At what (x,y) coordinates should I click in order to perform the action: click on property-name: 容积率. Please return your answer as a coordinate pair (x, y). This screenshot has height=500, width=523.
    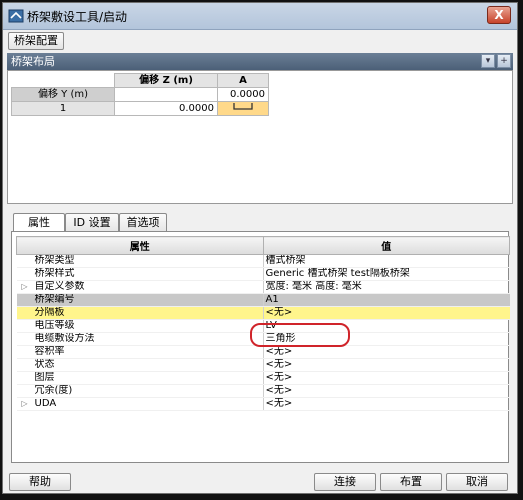
    Looking at the image, I should click on (148, 352).